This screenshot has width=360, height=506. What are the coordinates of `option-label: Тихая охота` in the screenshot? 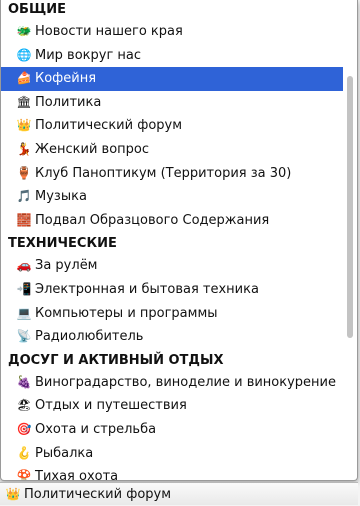 It's located at (77, 475).